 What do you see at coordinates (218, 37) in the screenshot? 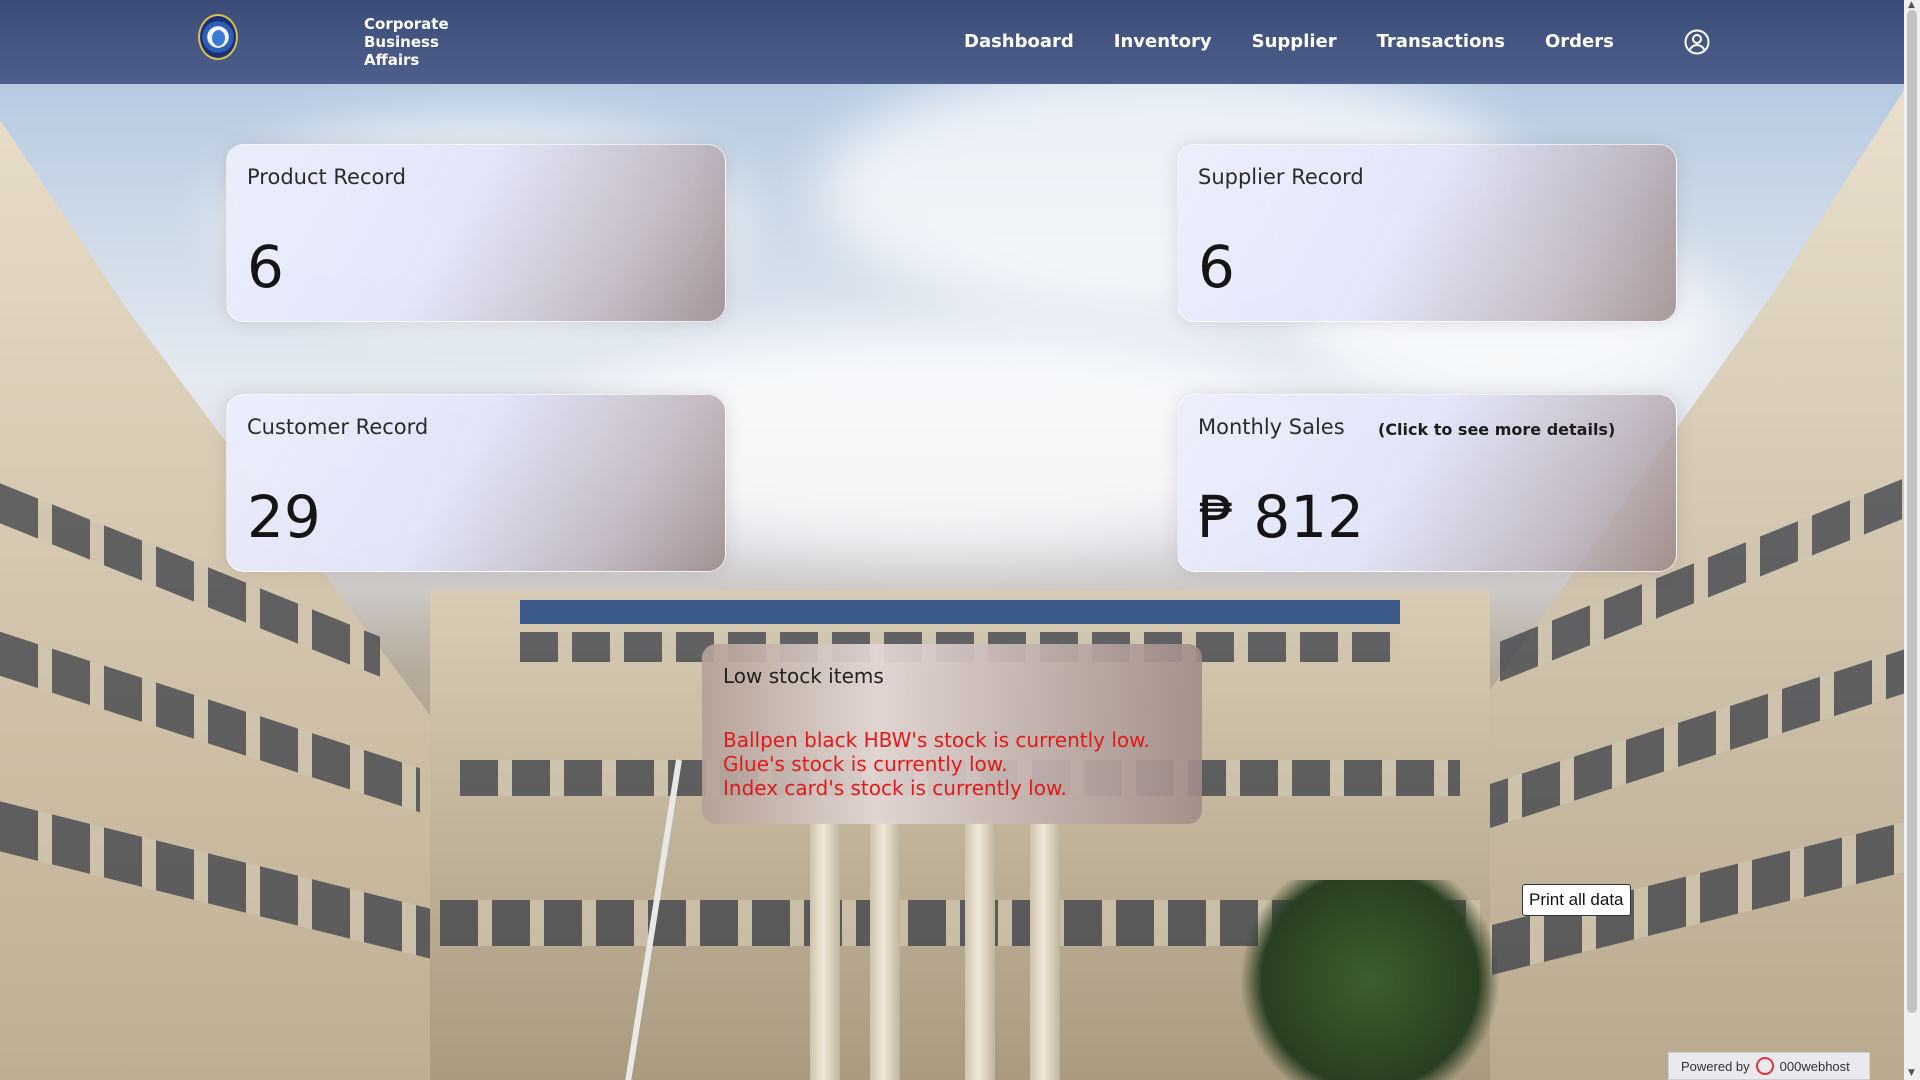
I see `school-seal-logo` at bounding box center [218, 37].